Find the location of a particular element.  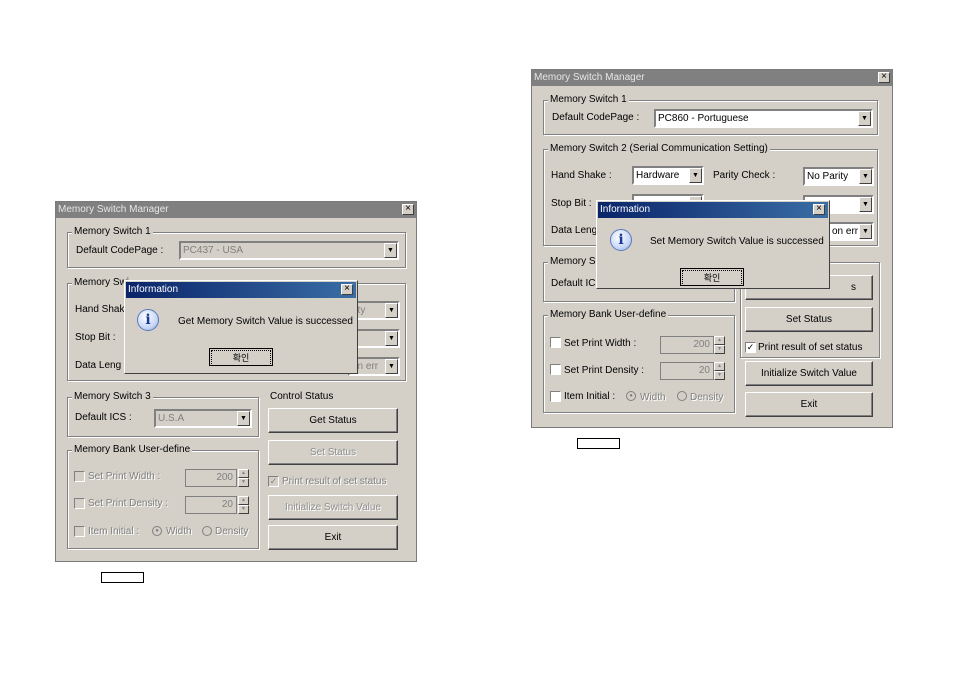

right-parity-dropdown-icon: ▼ is located at coordinates (865, 176).